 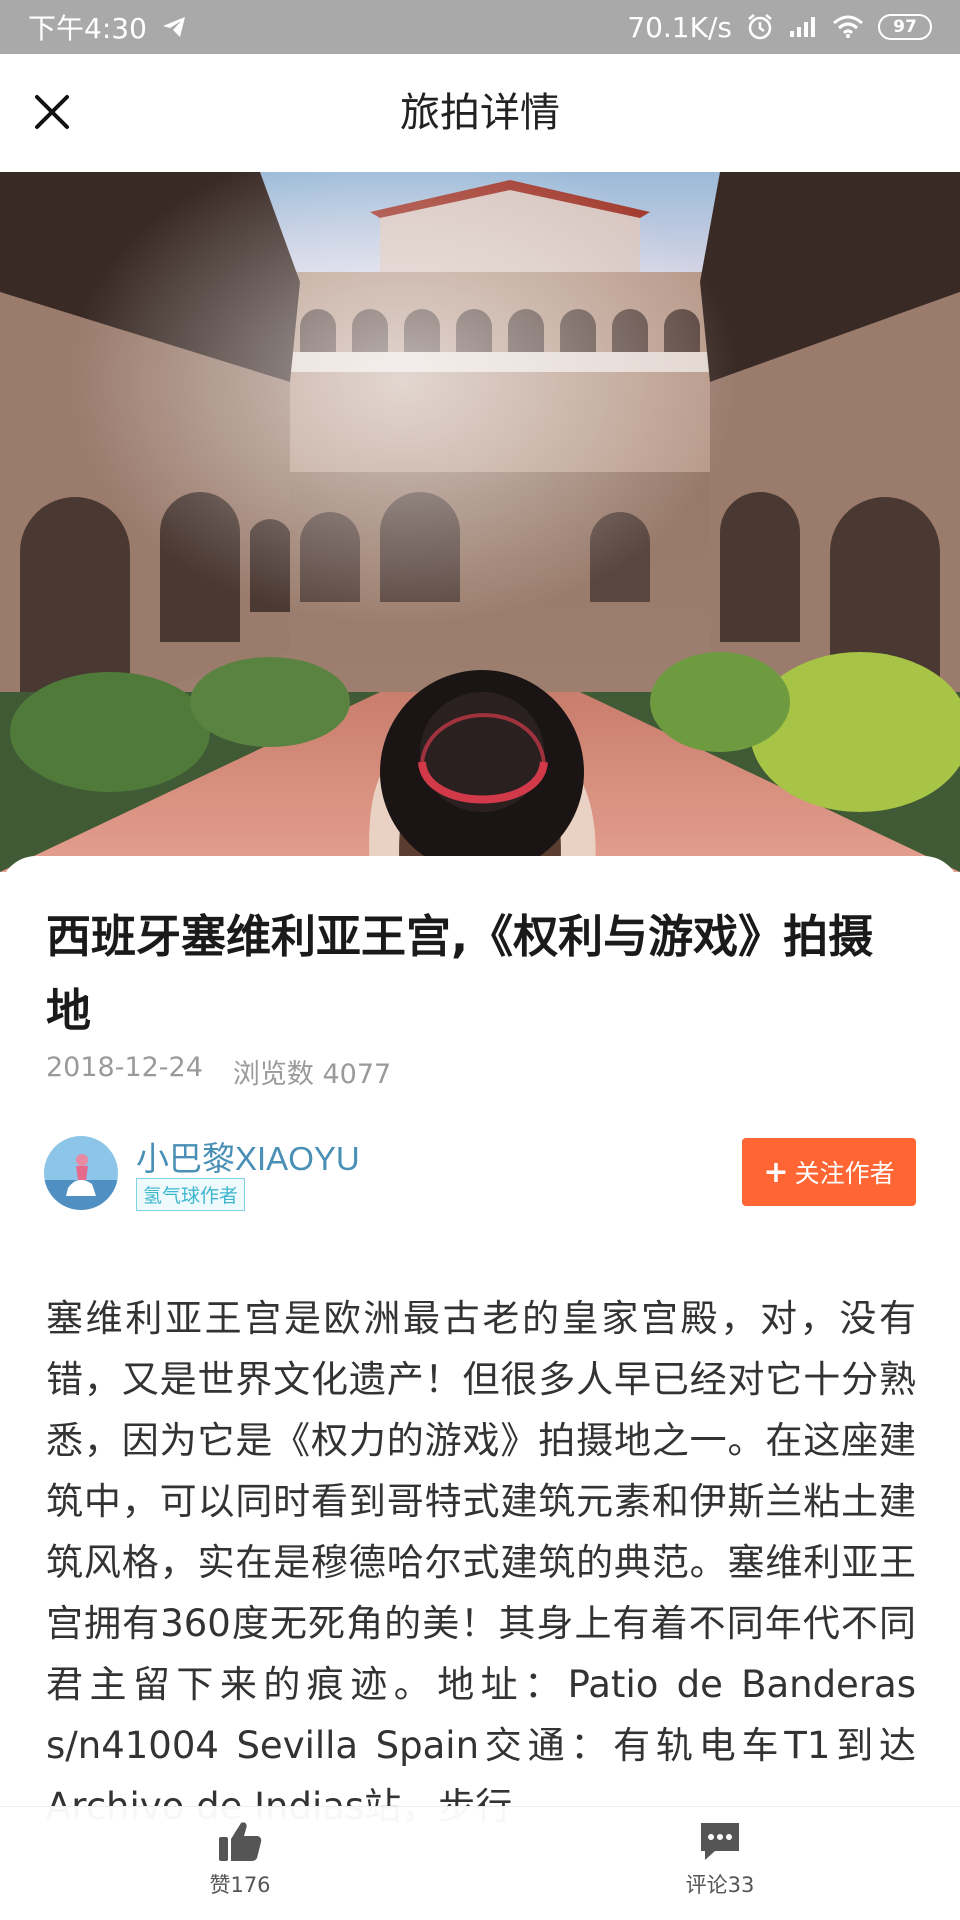 I want to click on author-row: 小巴黎XIAOYU 氢气球作者 + 关注作者, so click(x=480, y=1176).